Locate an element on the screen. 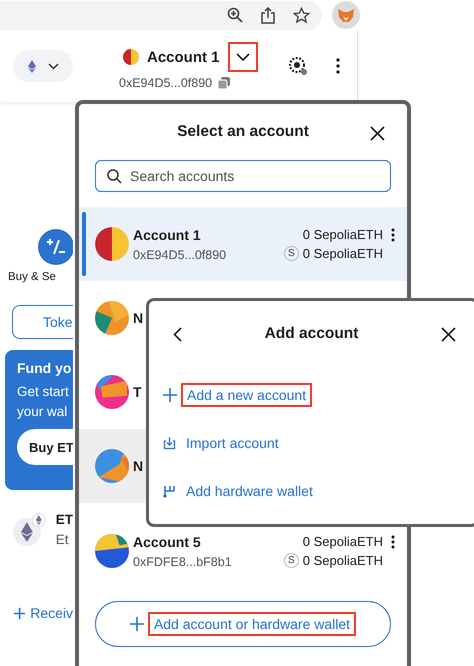  copy-icon is located at coordinates (224, 83).